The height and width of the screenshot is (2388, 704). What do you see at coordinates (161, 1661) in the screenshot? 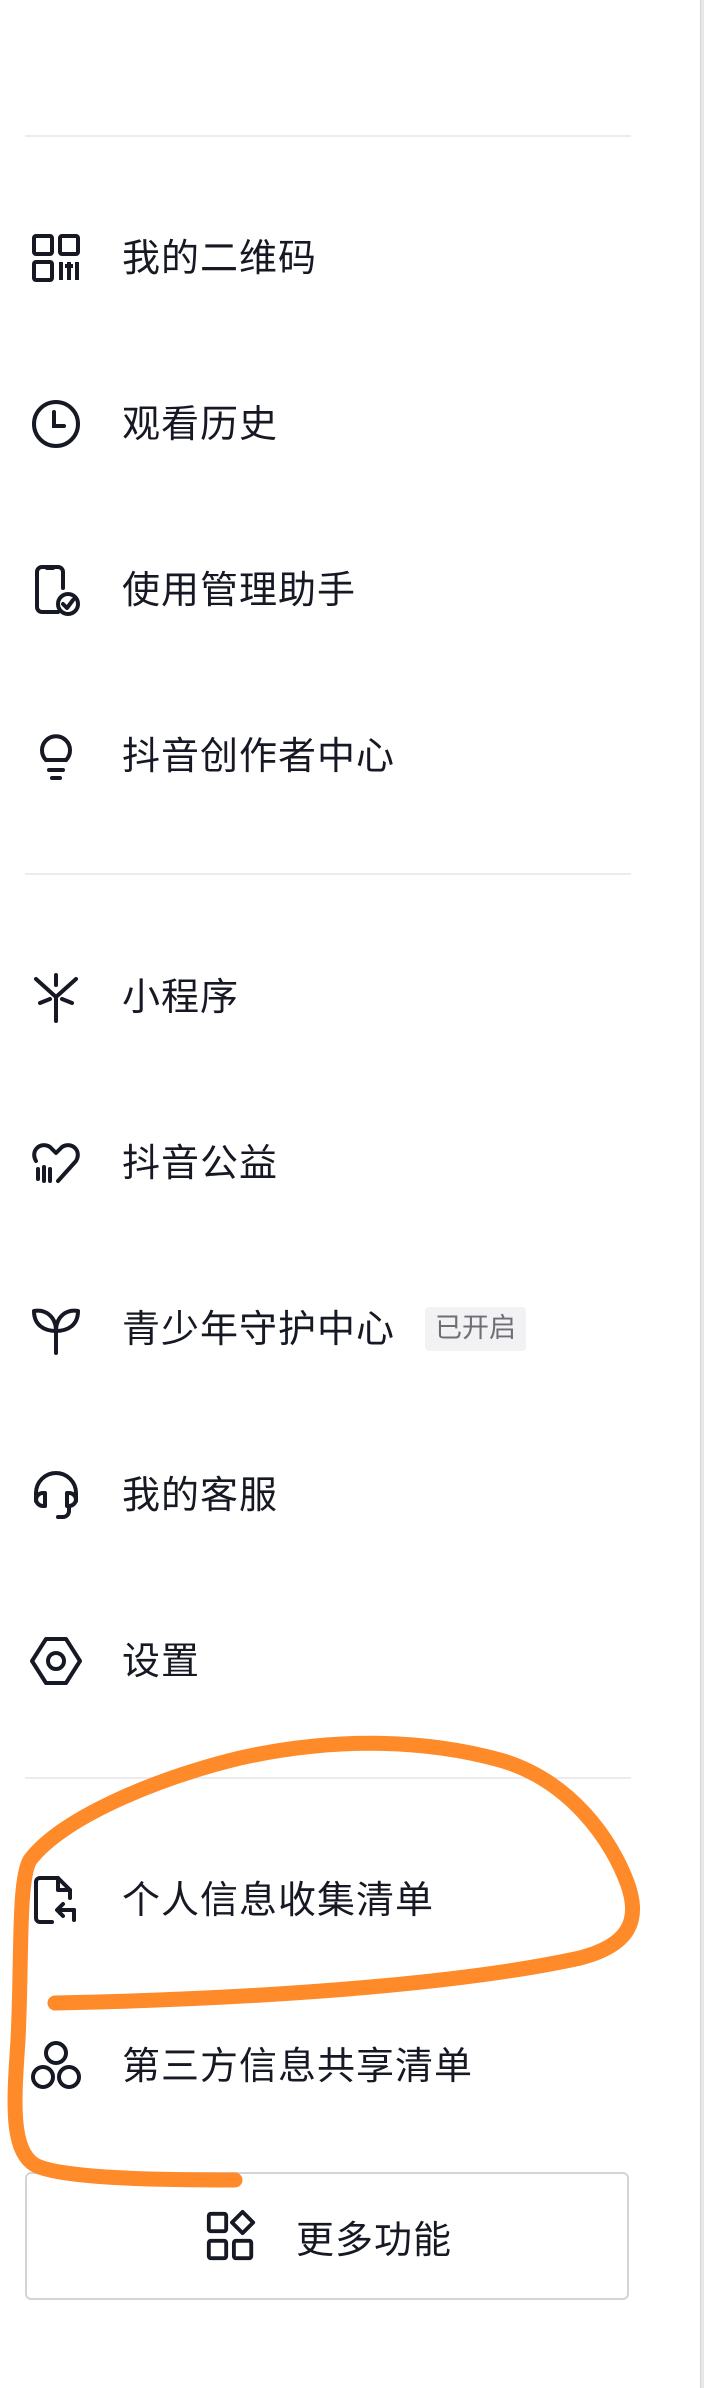
I see `menu-item-label: 设置` at bounding box center [161, 1661].